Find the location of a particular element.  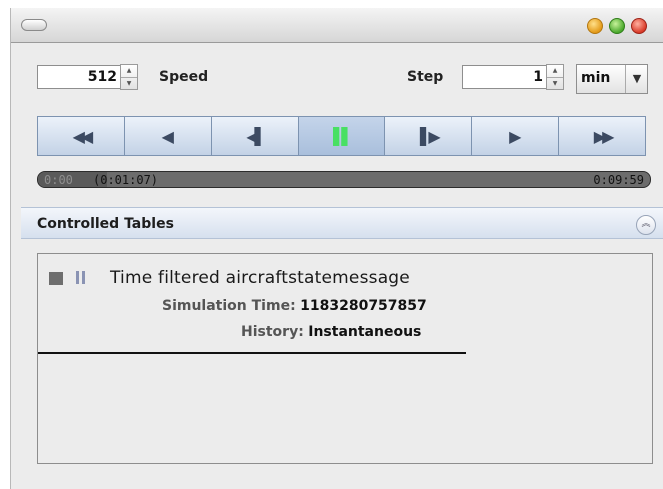

step-down-icon: ▼ is located at coordinates (555, 83).